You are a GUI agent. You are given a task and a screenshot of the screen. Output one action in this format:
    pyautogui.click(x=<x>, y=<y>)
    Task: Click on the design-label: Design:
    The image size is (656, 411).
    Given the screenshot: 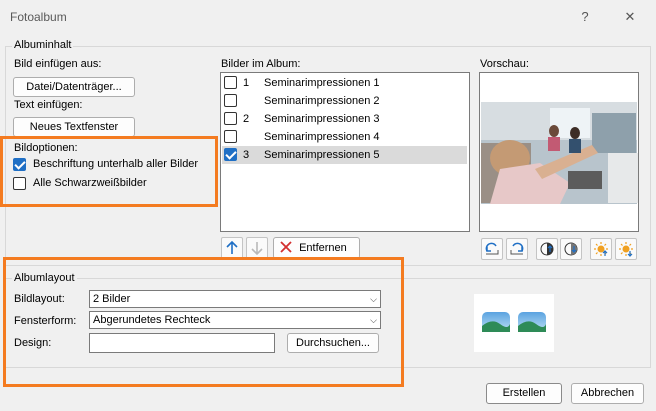 What is the action you would take?
    pyautogui.click(x=33, y=343)
    